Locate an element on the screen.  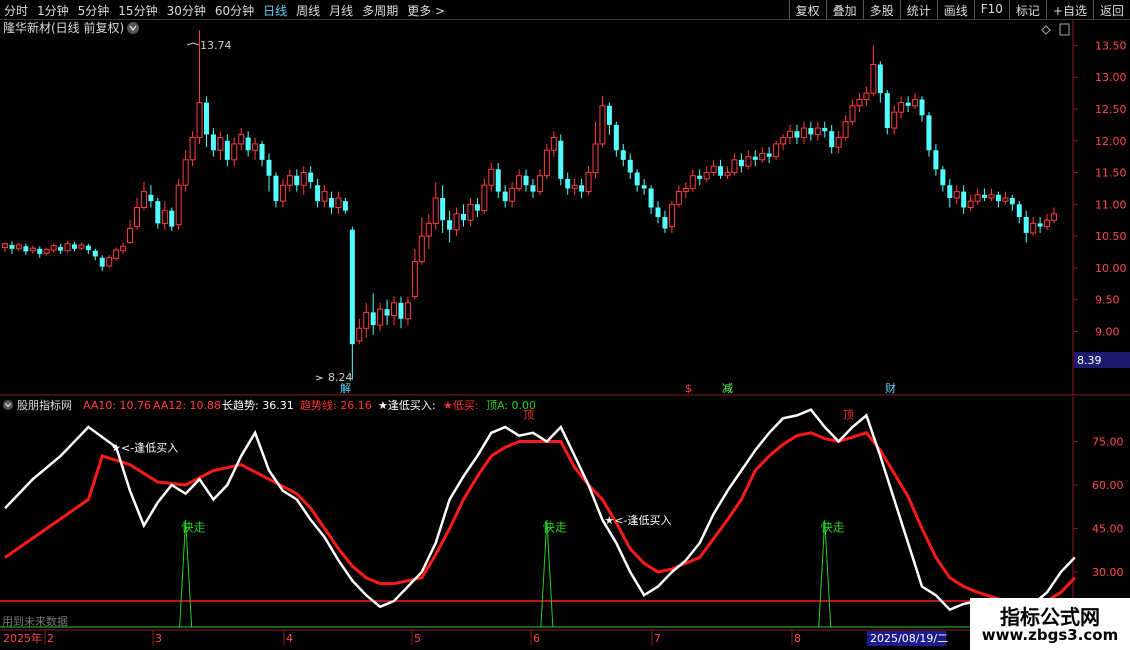
panel-toggle-icon is located at coordinates (1064, 29).